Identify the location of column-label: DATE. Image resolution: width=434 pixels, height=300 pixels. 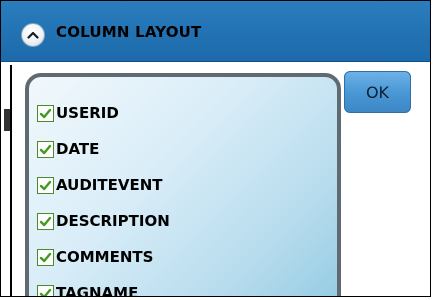
(78, 149).